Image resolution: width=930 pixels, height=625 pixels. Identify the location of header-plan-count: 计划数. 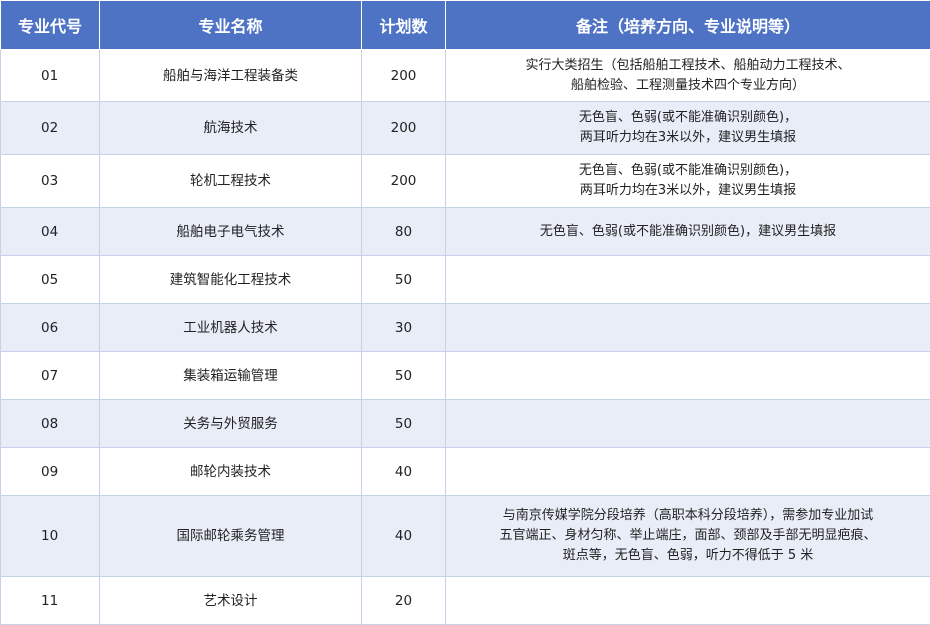
(403, 25).